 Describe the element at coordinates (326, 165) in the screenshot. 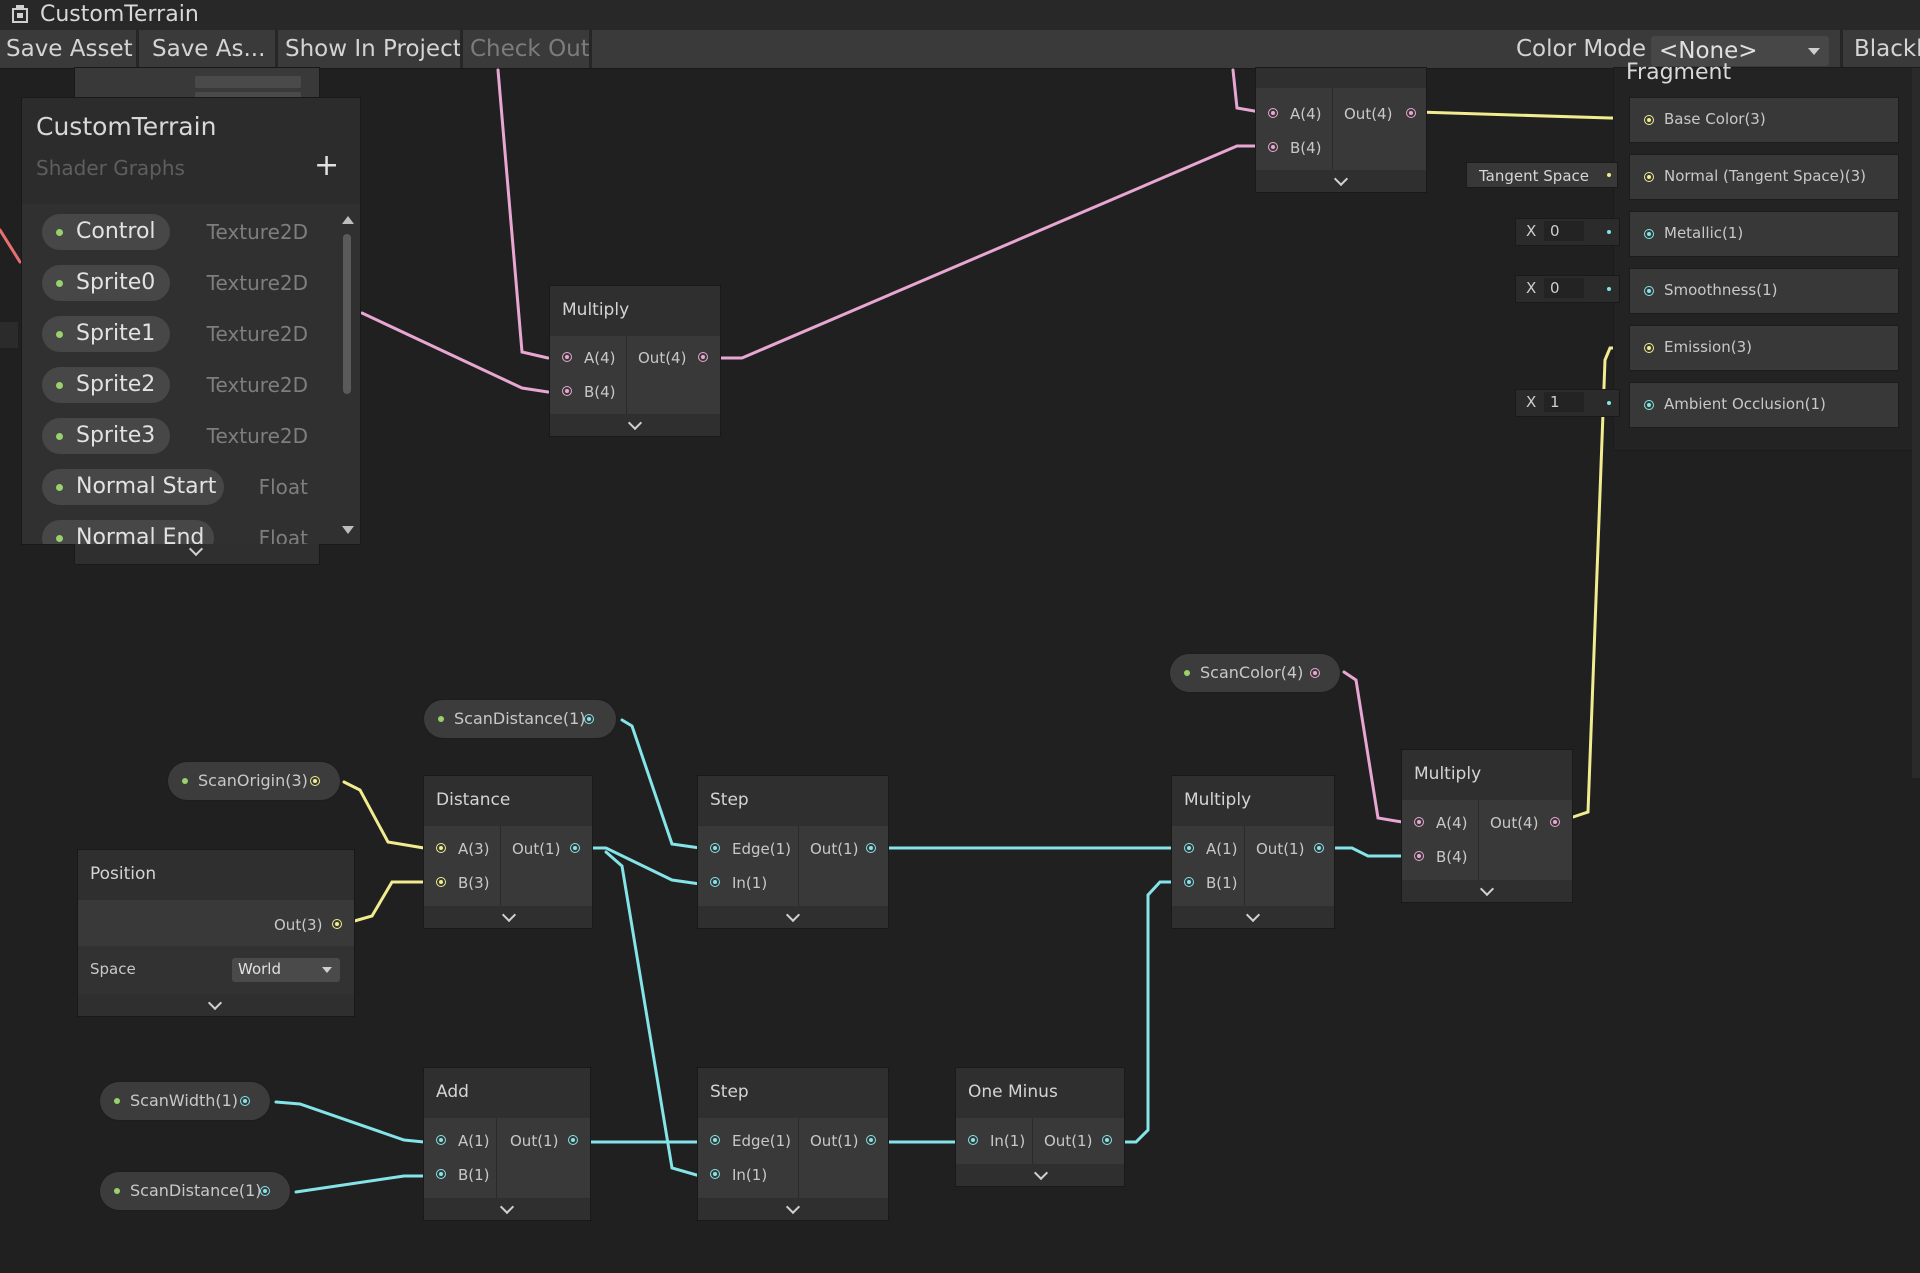

I see `add-property-icon: +` at that location.